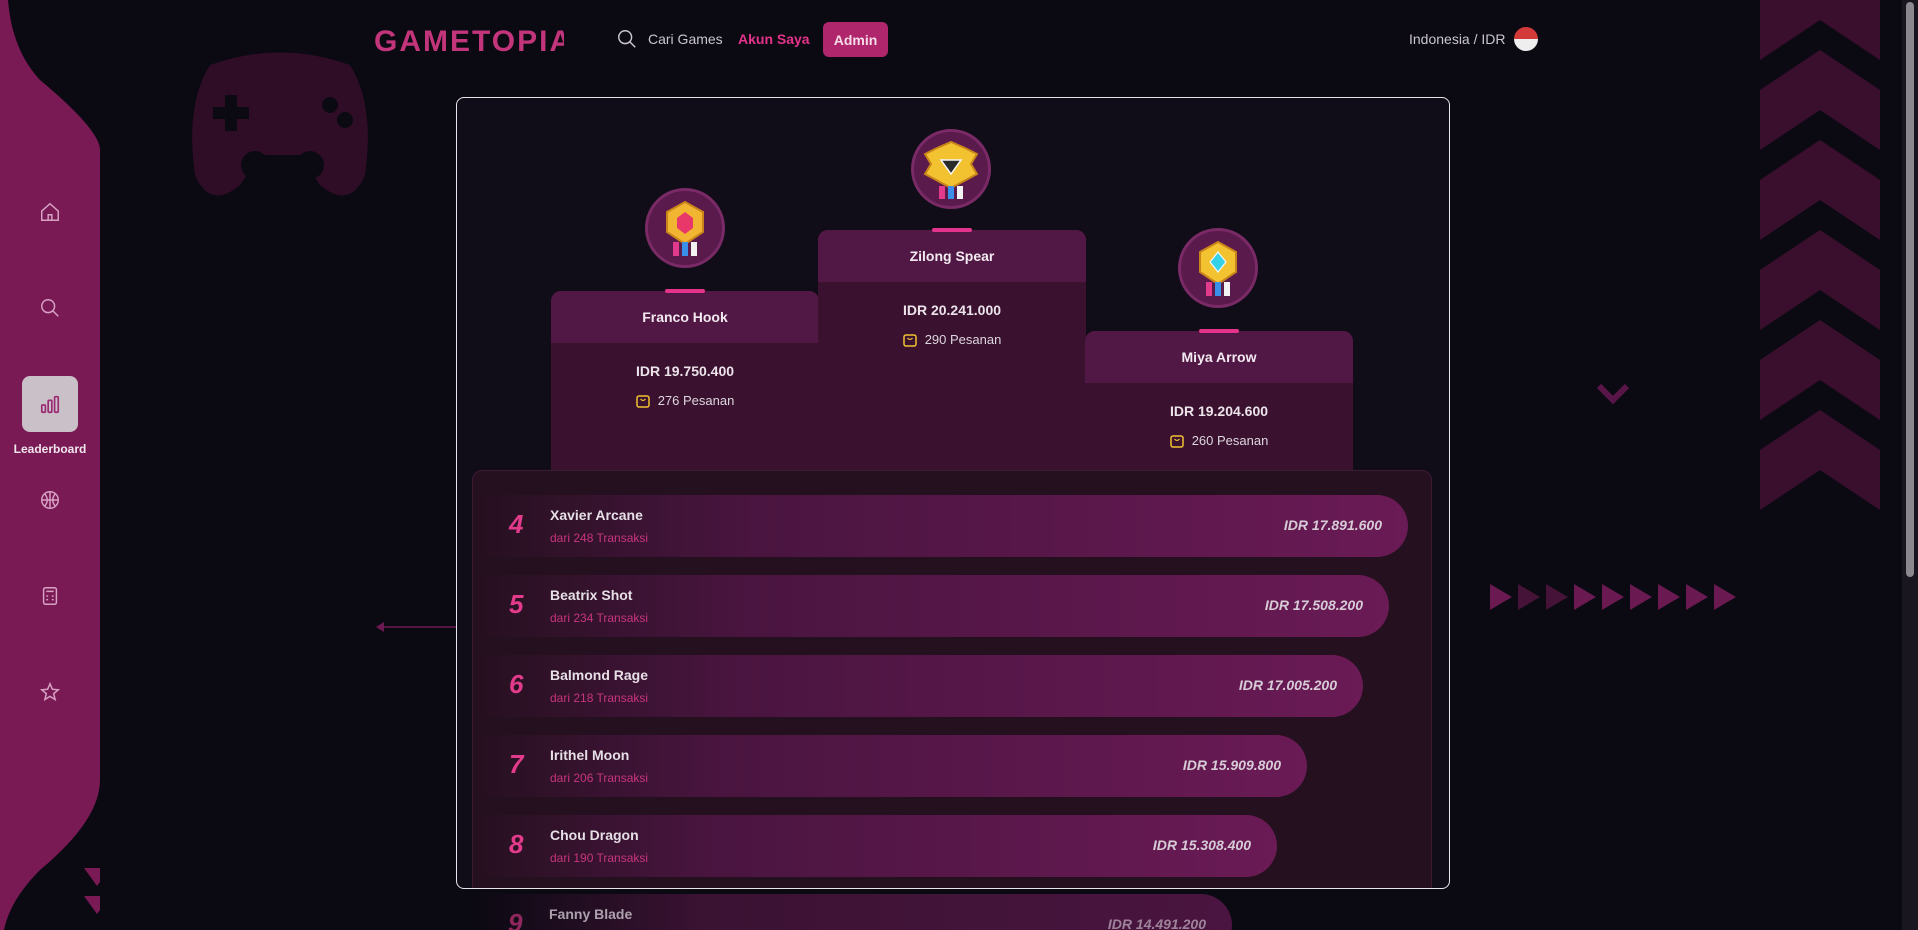  I want to click on basketball-icon, so click(50, 500).